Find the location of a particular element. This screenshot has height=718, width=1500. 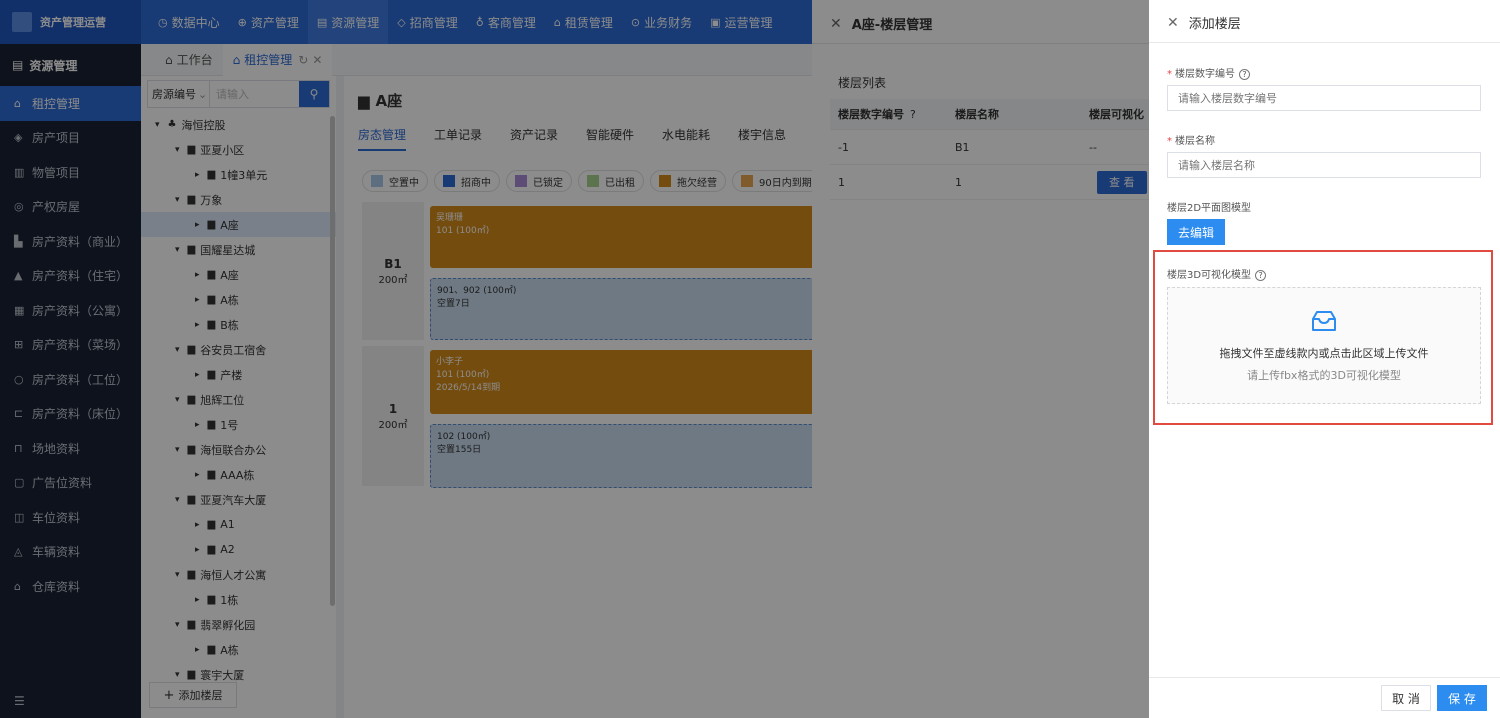

model3d-label: 楼层3D可视化模型? is located at coordinates (1217, 273).